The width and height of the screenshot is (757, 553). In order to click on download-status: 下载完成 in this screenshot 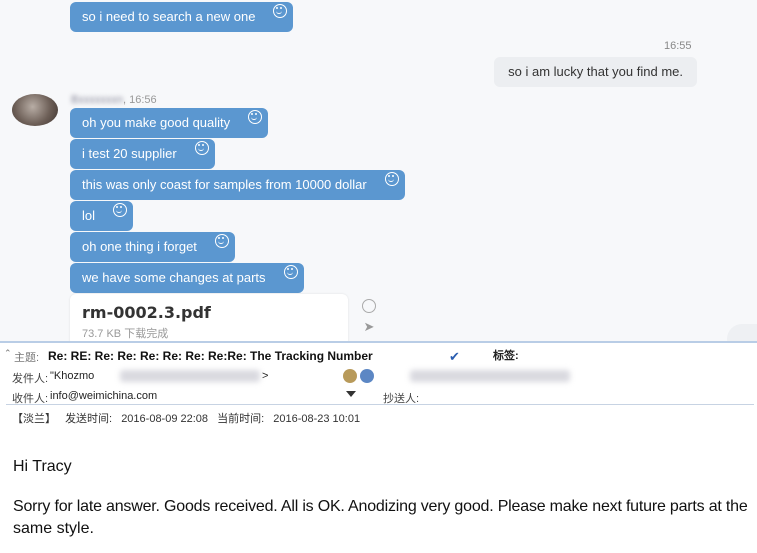, I will do `click(146, 334)`.